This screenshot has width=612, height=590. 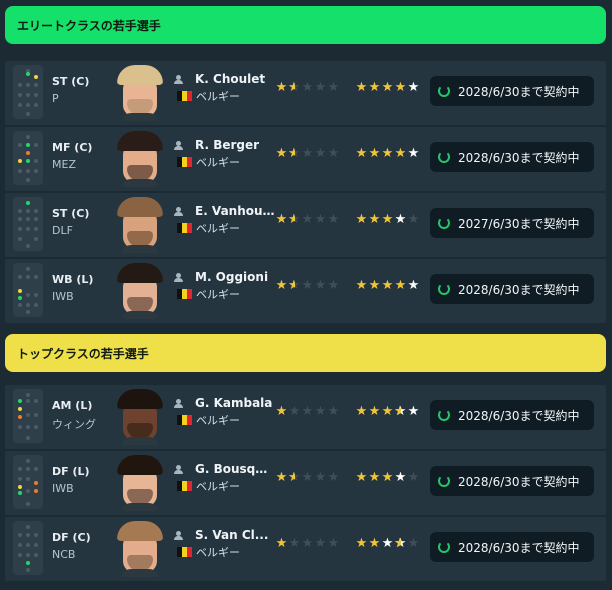 What do you see at coordinates (305, 353) in the screenshot?
I see `section-header-top: トップクラスの若手選手` at bounding box center [305, 353].